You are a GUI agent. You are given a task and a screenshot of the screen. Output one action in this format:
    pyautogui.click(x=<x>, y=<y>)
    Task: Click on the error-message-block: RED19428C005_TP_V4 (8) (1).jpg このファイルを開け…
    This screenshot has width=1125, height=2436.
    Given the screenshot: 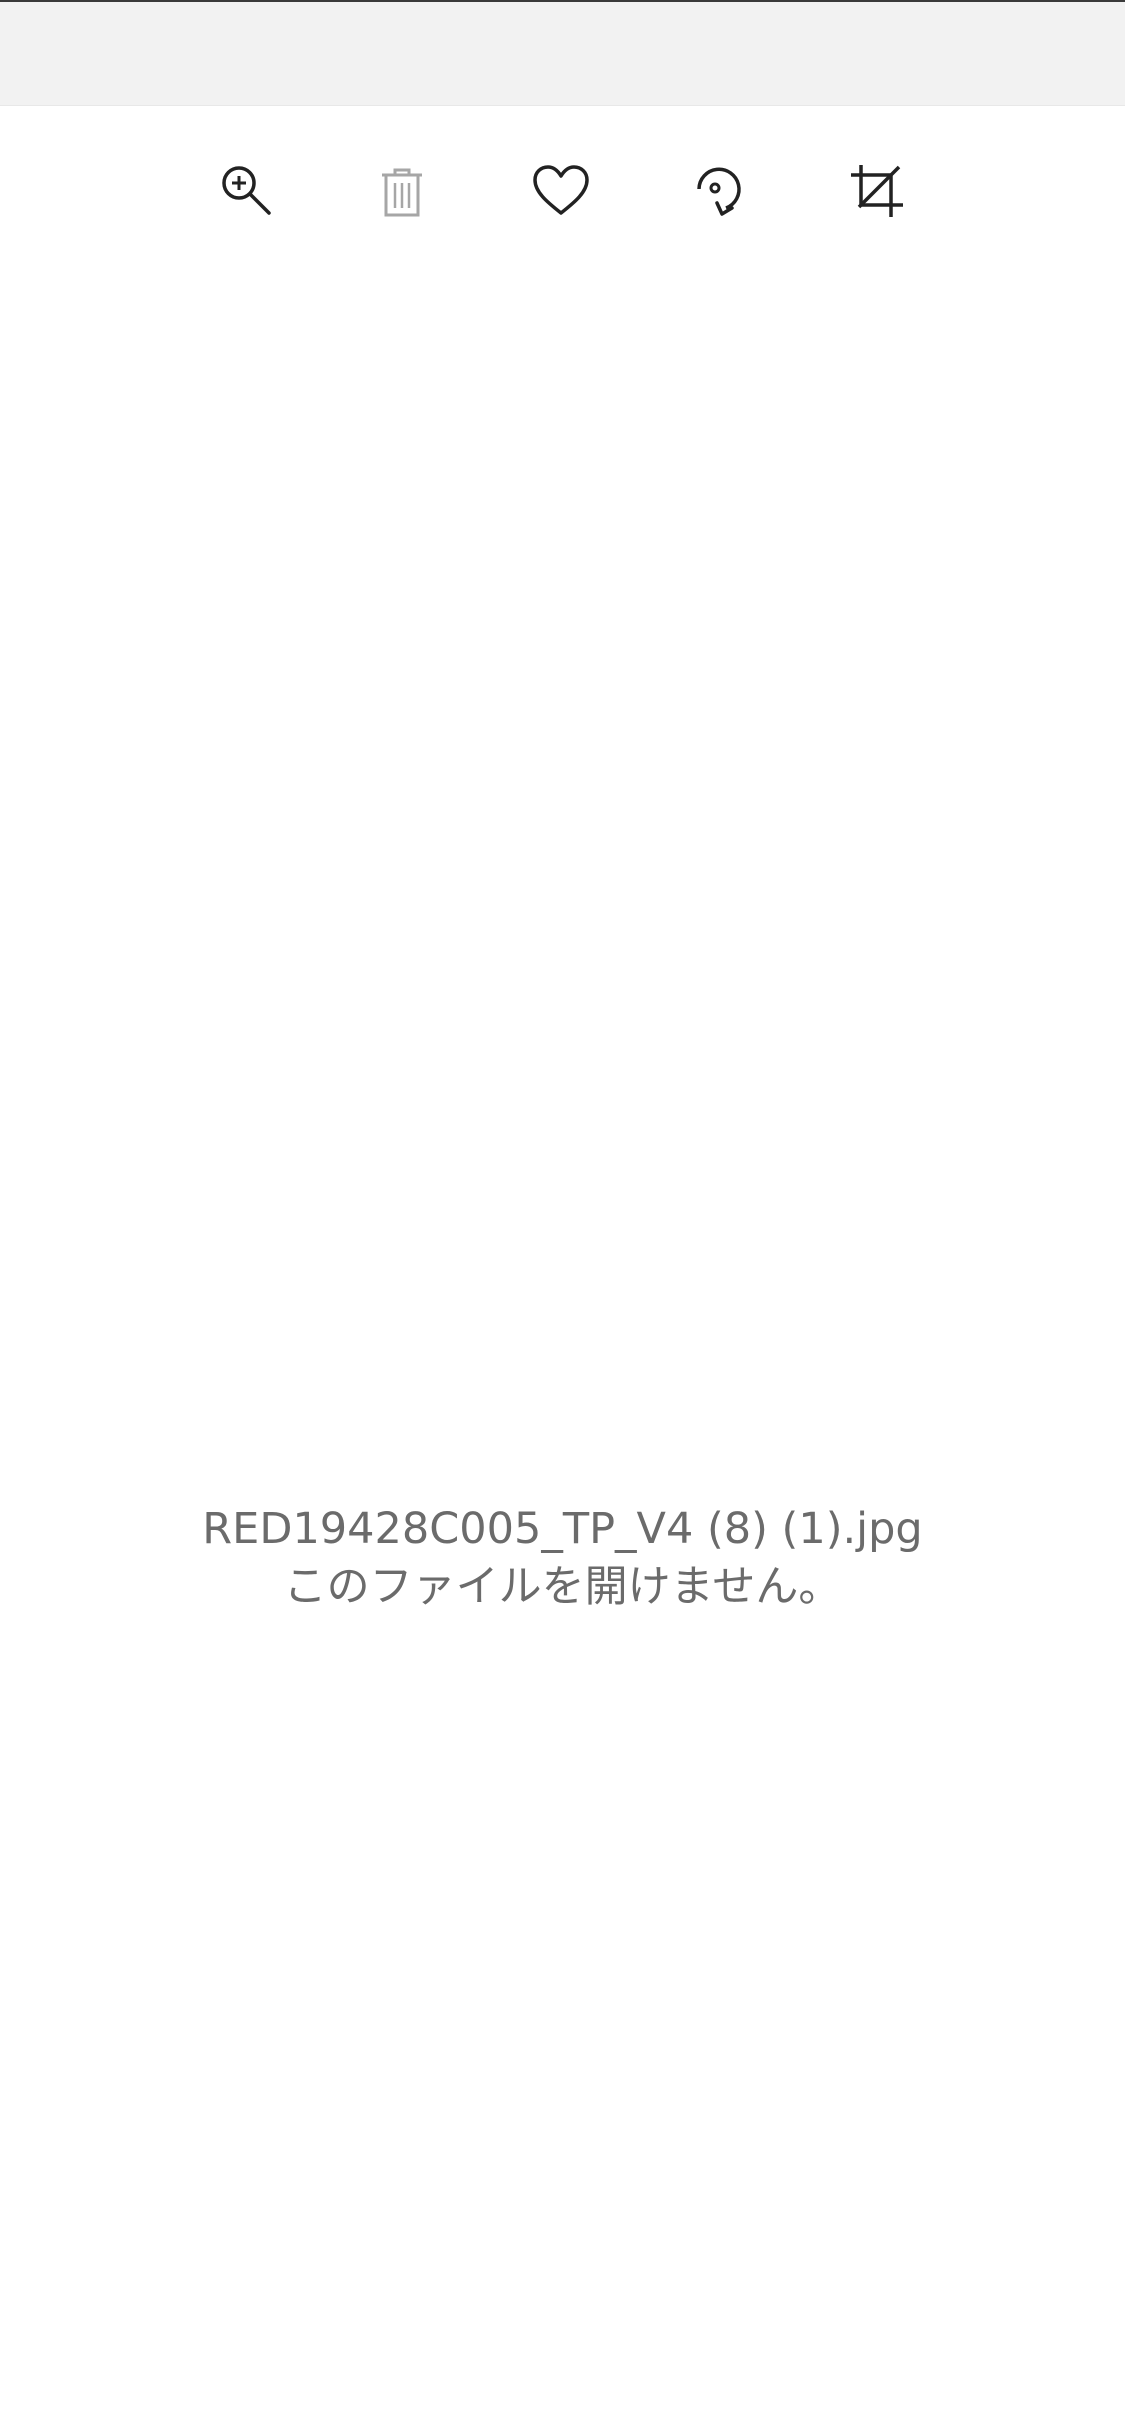 What is the action you would take?
    pyautogui.click(x=562, y=1558)
    